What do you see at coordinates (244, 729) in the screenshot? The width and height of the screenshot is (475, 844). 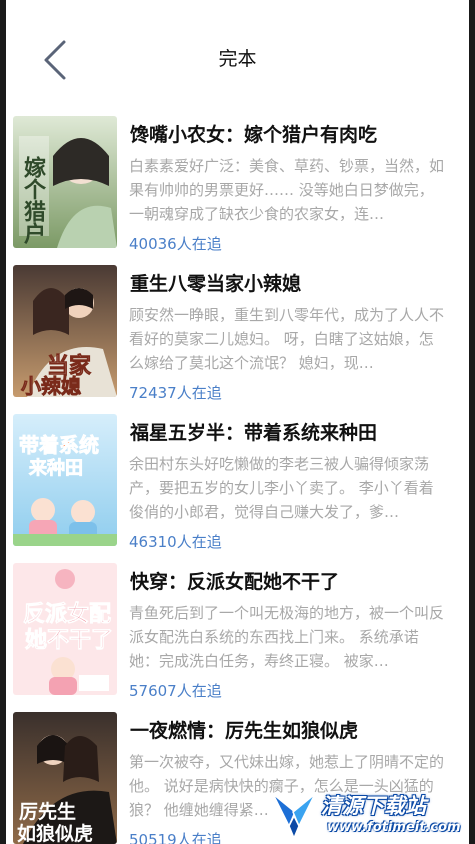 I see `book-title: 一夜燃情：厉先生如狼似虎` at bounding box center [244, 729].